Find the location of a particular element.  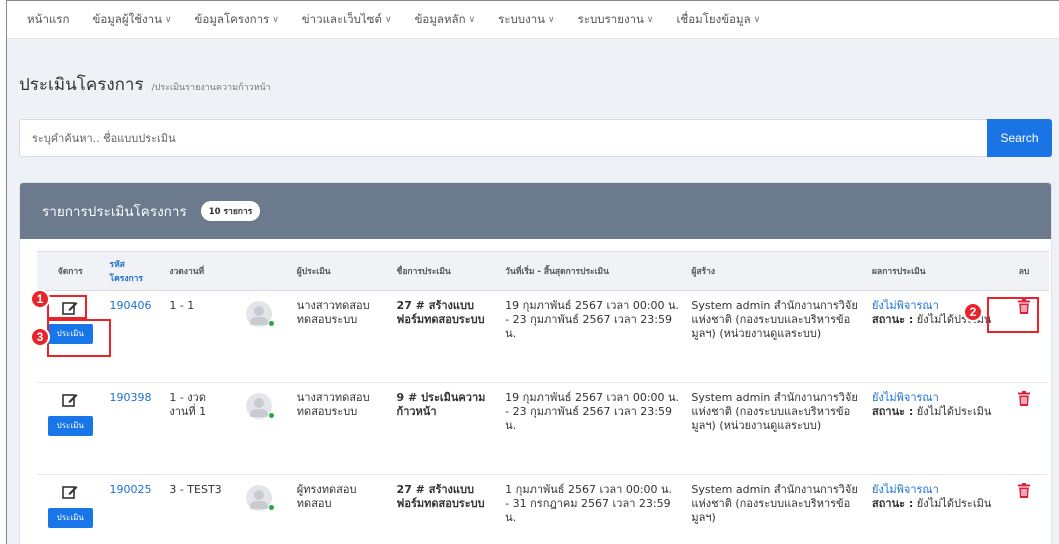

callout-3: 3 is located at coordinates (40, 337).